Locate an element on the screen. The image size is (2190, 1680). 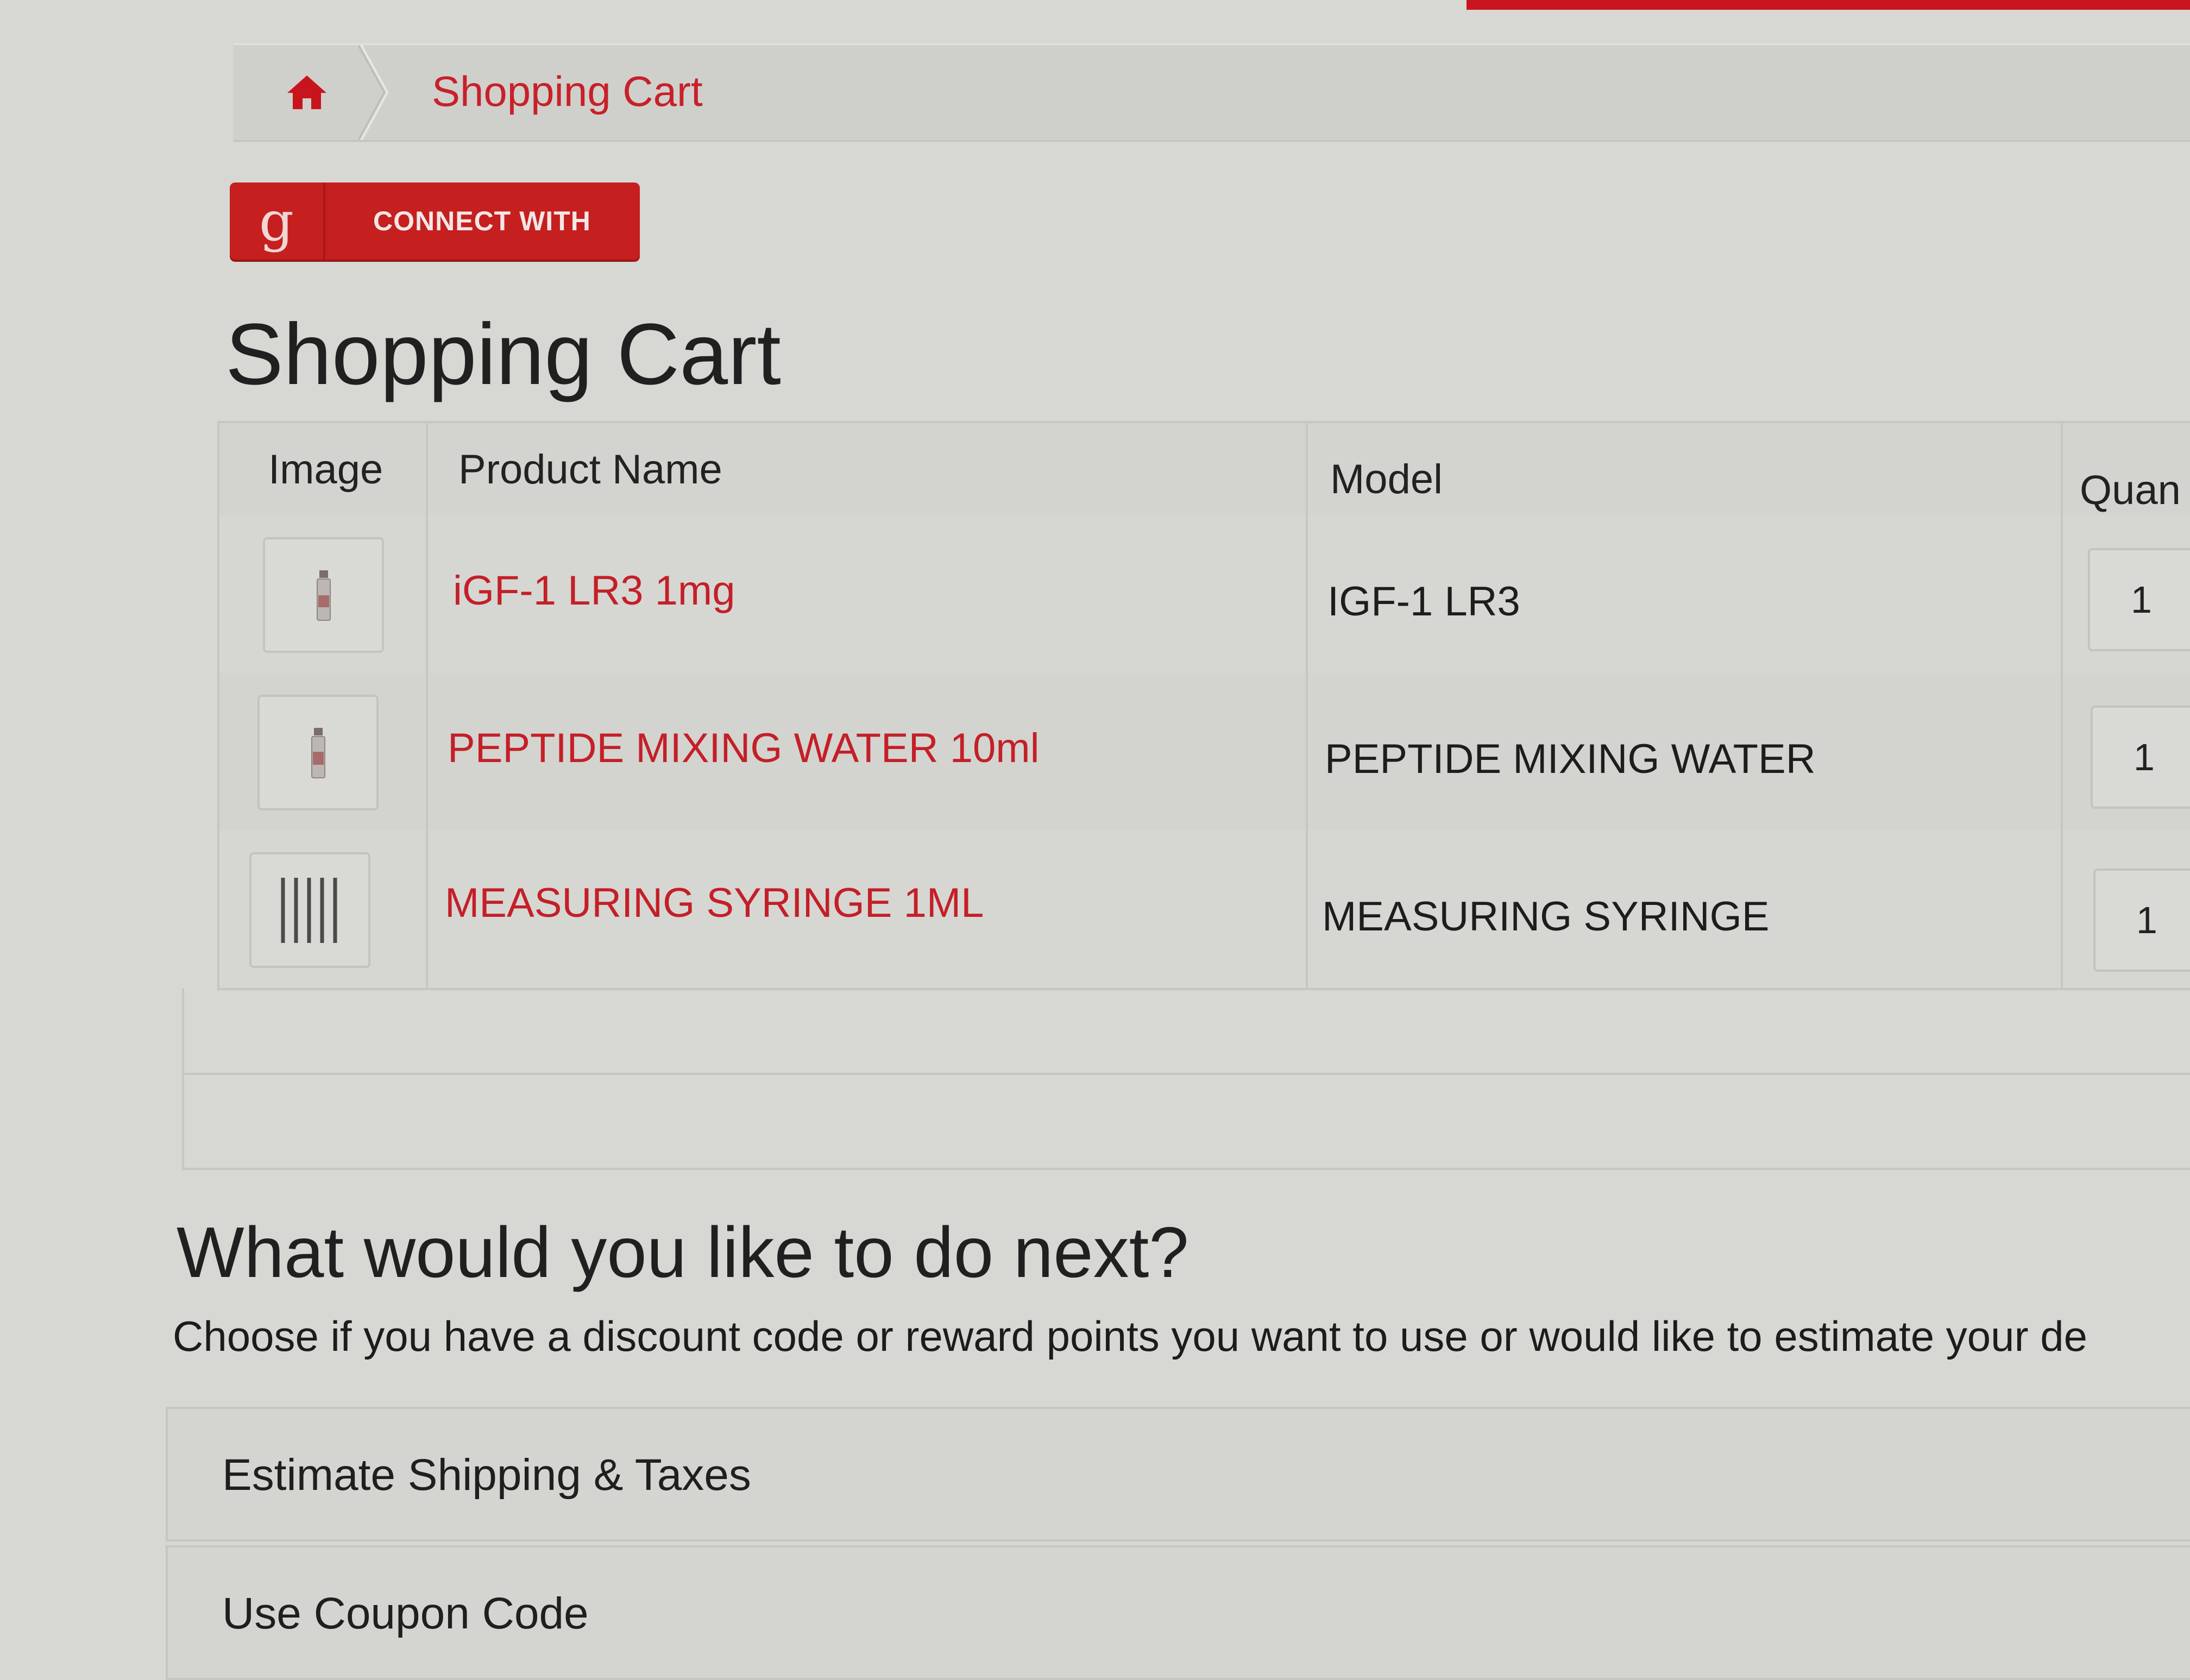
google-icon: g is located at coordinates (277, 221).